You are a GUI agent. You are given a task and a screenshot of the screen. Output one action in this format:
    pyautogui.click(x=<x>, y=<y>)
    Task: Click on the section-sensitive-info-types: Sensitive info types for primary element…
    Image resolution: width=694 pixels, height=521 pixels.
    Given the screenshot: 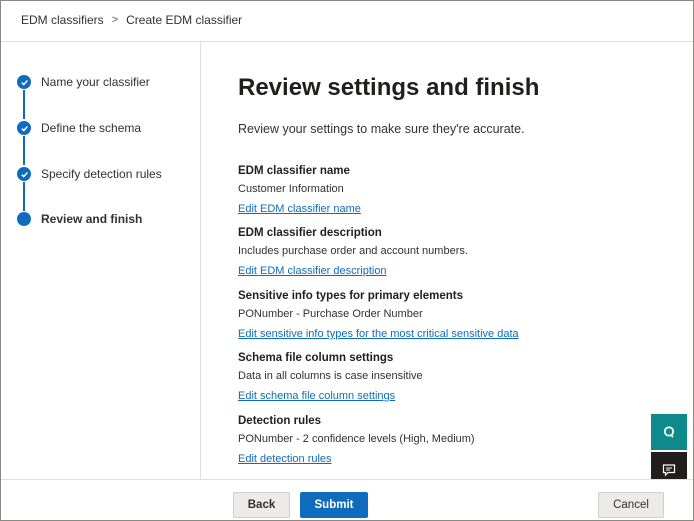 What is the action you would take?
    pyautogui.click(x=448, y=315)
    